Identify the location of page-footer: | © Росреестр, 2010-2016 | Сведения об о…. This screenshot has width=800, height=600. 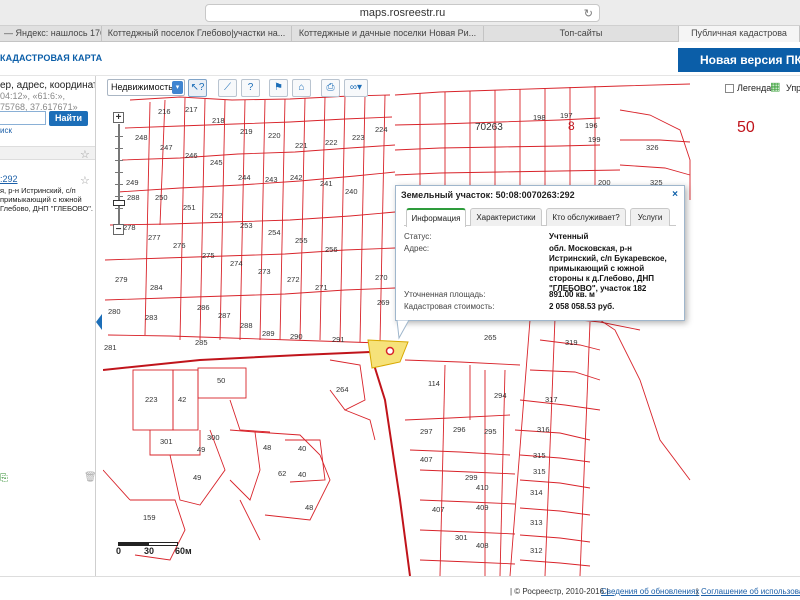
(400, 588).